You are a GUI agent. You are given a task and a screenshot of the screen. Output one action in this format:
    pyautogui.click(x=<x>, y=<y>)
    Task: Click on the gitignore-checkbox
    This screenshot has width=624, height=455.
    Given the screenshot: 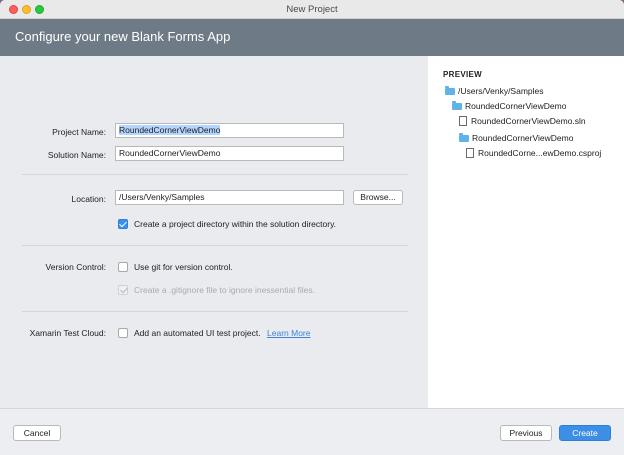 What is the action you would take?
    pyautogui.click(x=123, y=290)
    